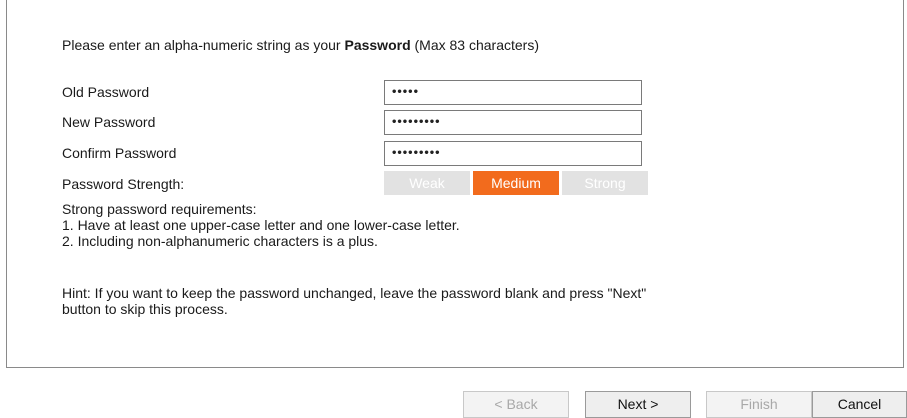 The height and width of the screenshot is (418, 907). Describe the element at coordinates (427, 183) in the screenshot. I see `strength-weak-indicator: Weak` at that location.